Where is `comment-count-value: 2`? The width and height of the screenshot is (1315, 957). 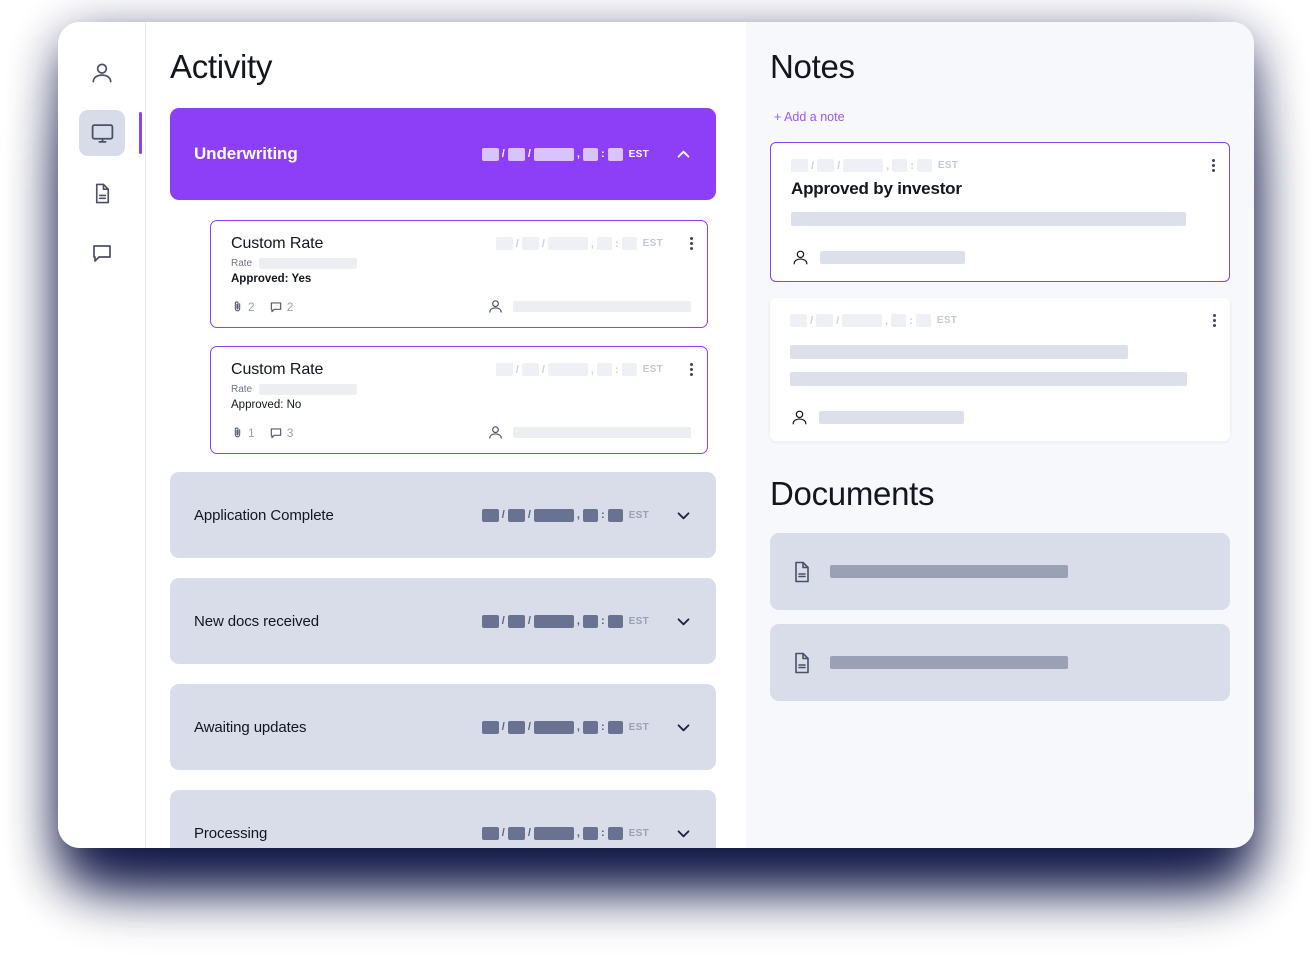
comment-count-value: 2 is located at coordinates (290, 306).